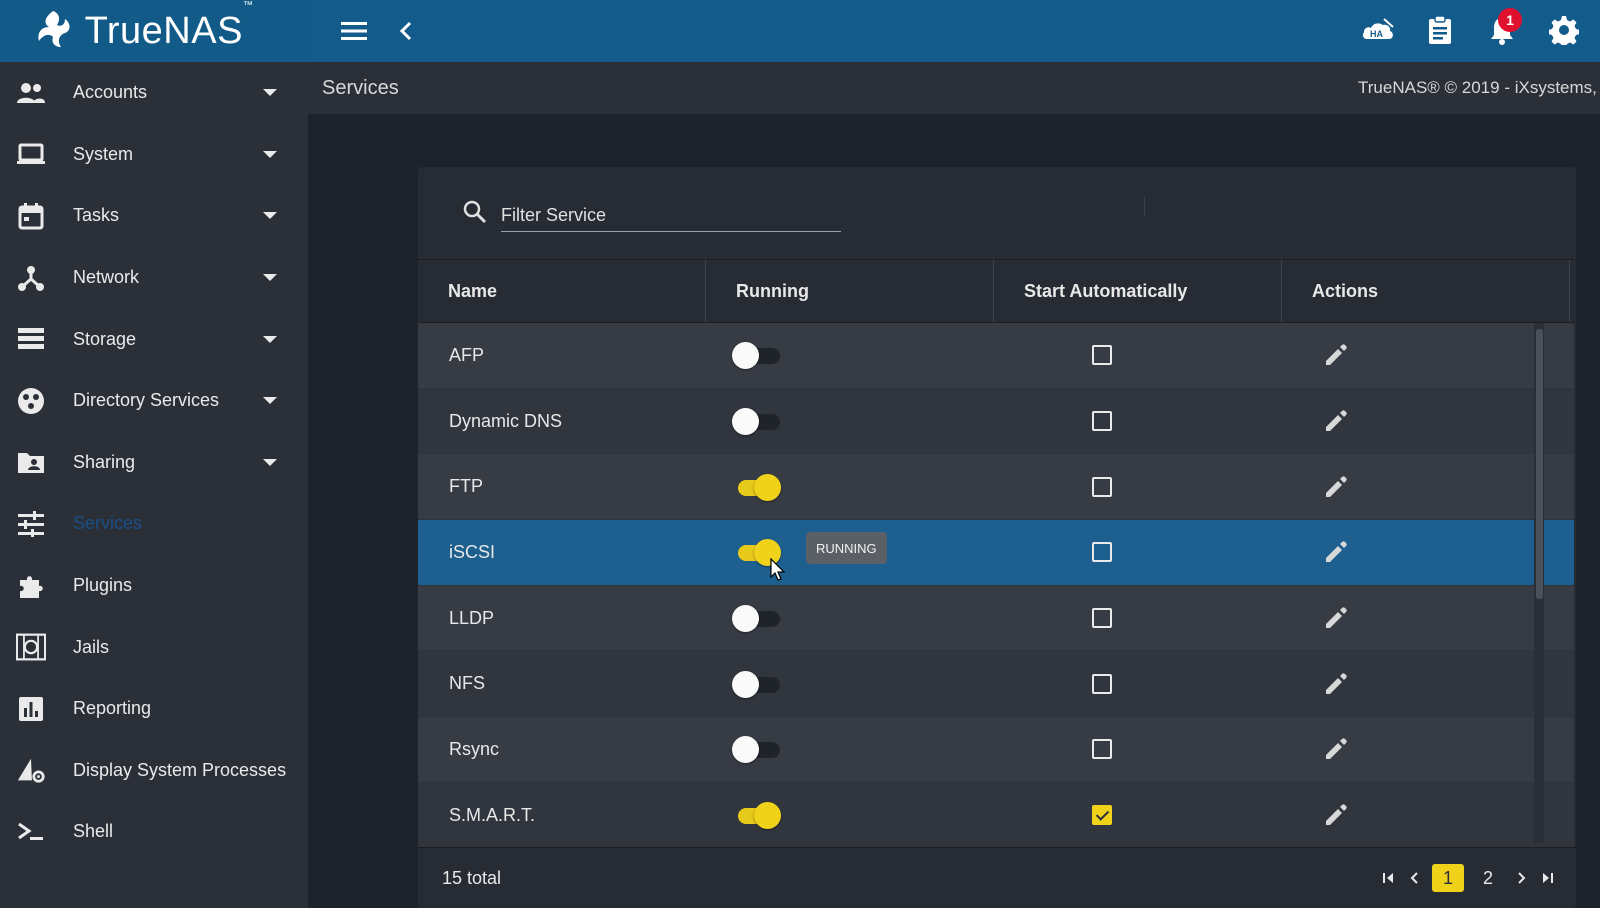 The height and width of the screenshot is (908, 1600). What do you see at coordinates (1378, 30) in the screenshot?
I see `ha-status-button: HA` at bounding box center [1378, 30].